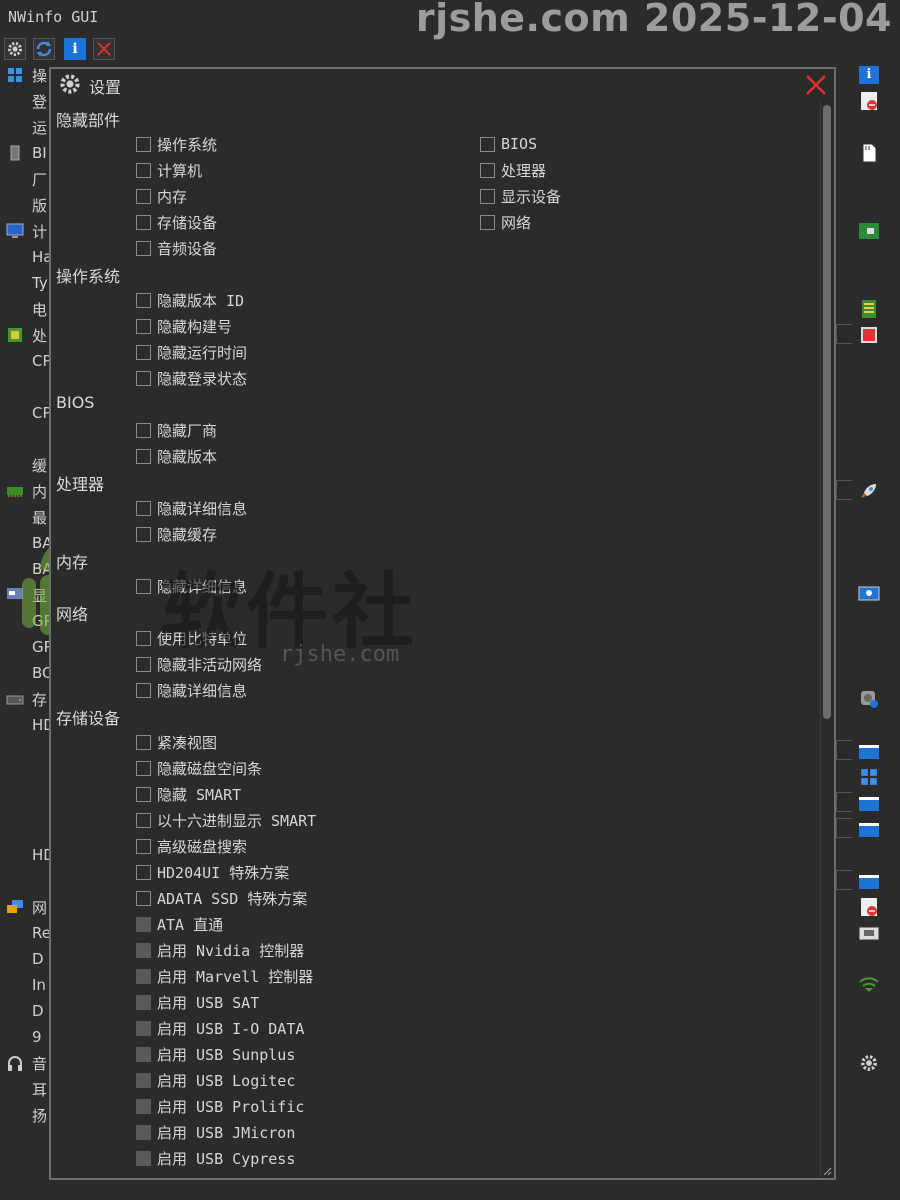 This screenshot has width=900, height=1200. What do you see at coordinates (27, 283) in the screenshot?
I see `tree-item: Ty` at bounding box center [27, 283].